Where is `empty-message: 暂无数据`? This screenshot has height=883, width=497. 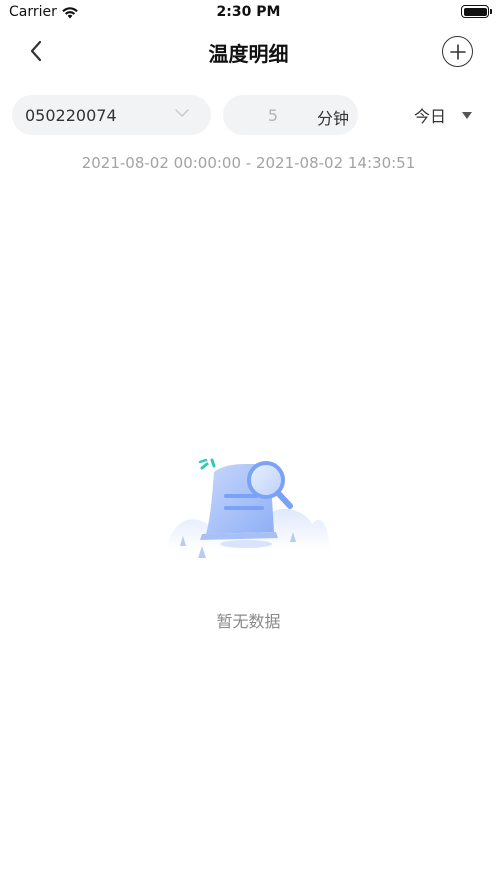 empty-message: 暂无数据 is located at coordinates (248, 621).